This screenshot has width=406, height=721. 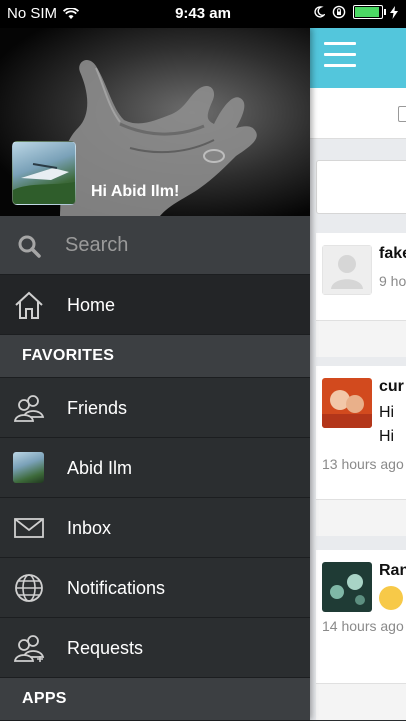 What do you see at coordinates (29, 305) in the screenshot?
I see `home-icon` at bounding box center [29, 305].